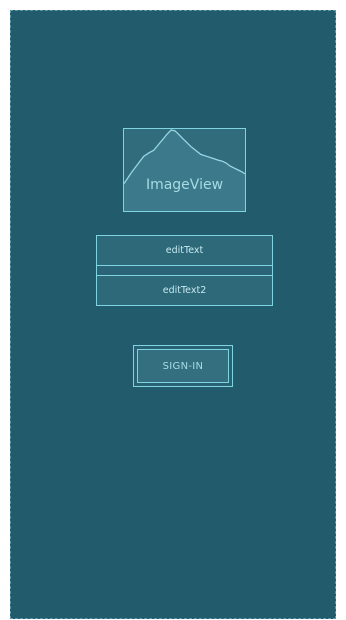  I want to click on image-view-widget: ImageView, so click(184, 170).